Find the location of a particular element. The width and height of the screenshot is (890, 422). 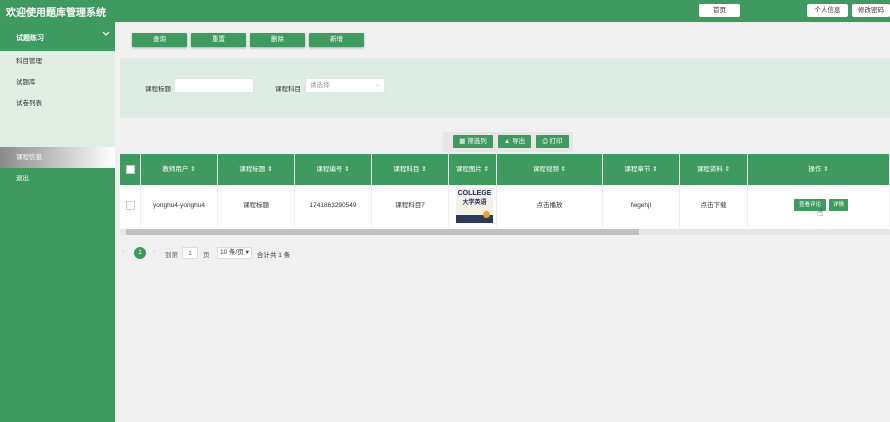

total-count: 合计共 1 条 is located at coordinates (274, 255).